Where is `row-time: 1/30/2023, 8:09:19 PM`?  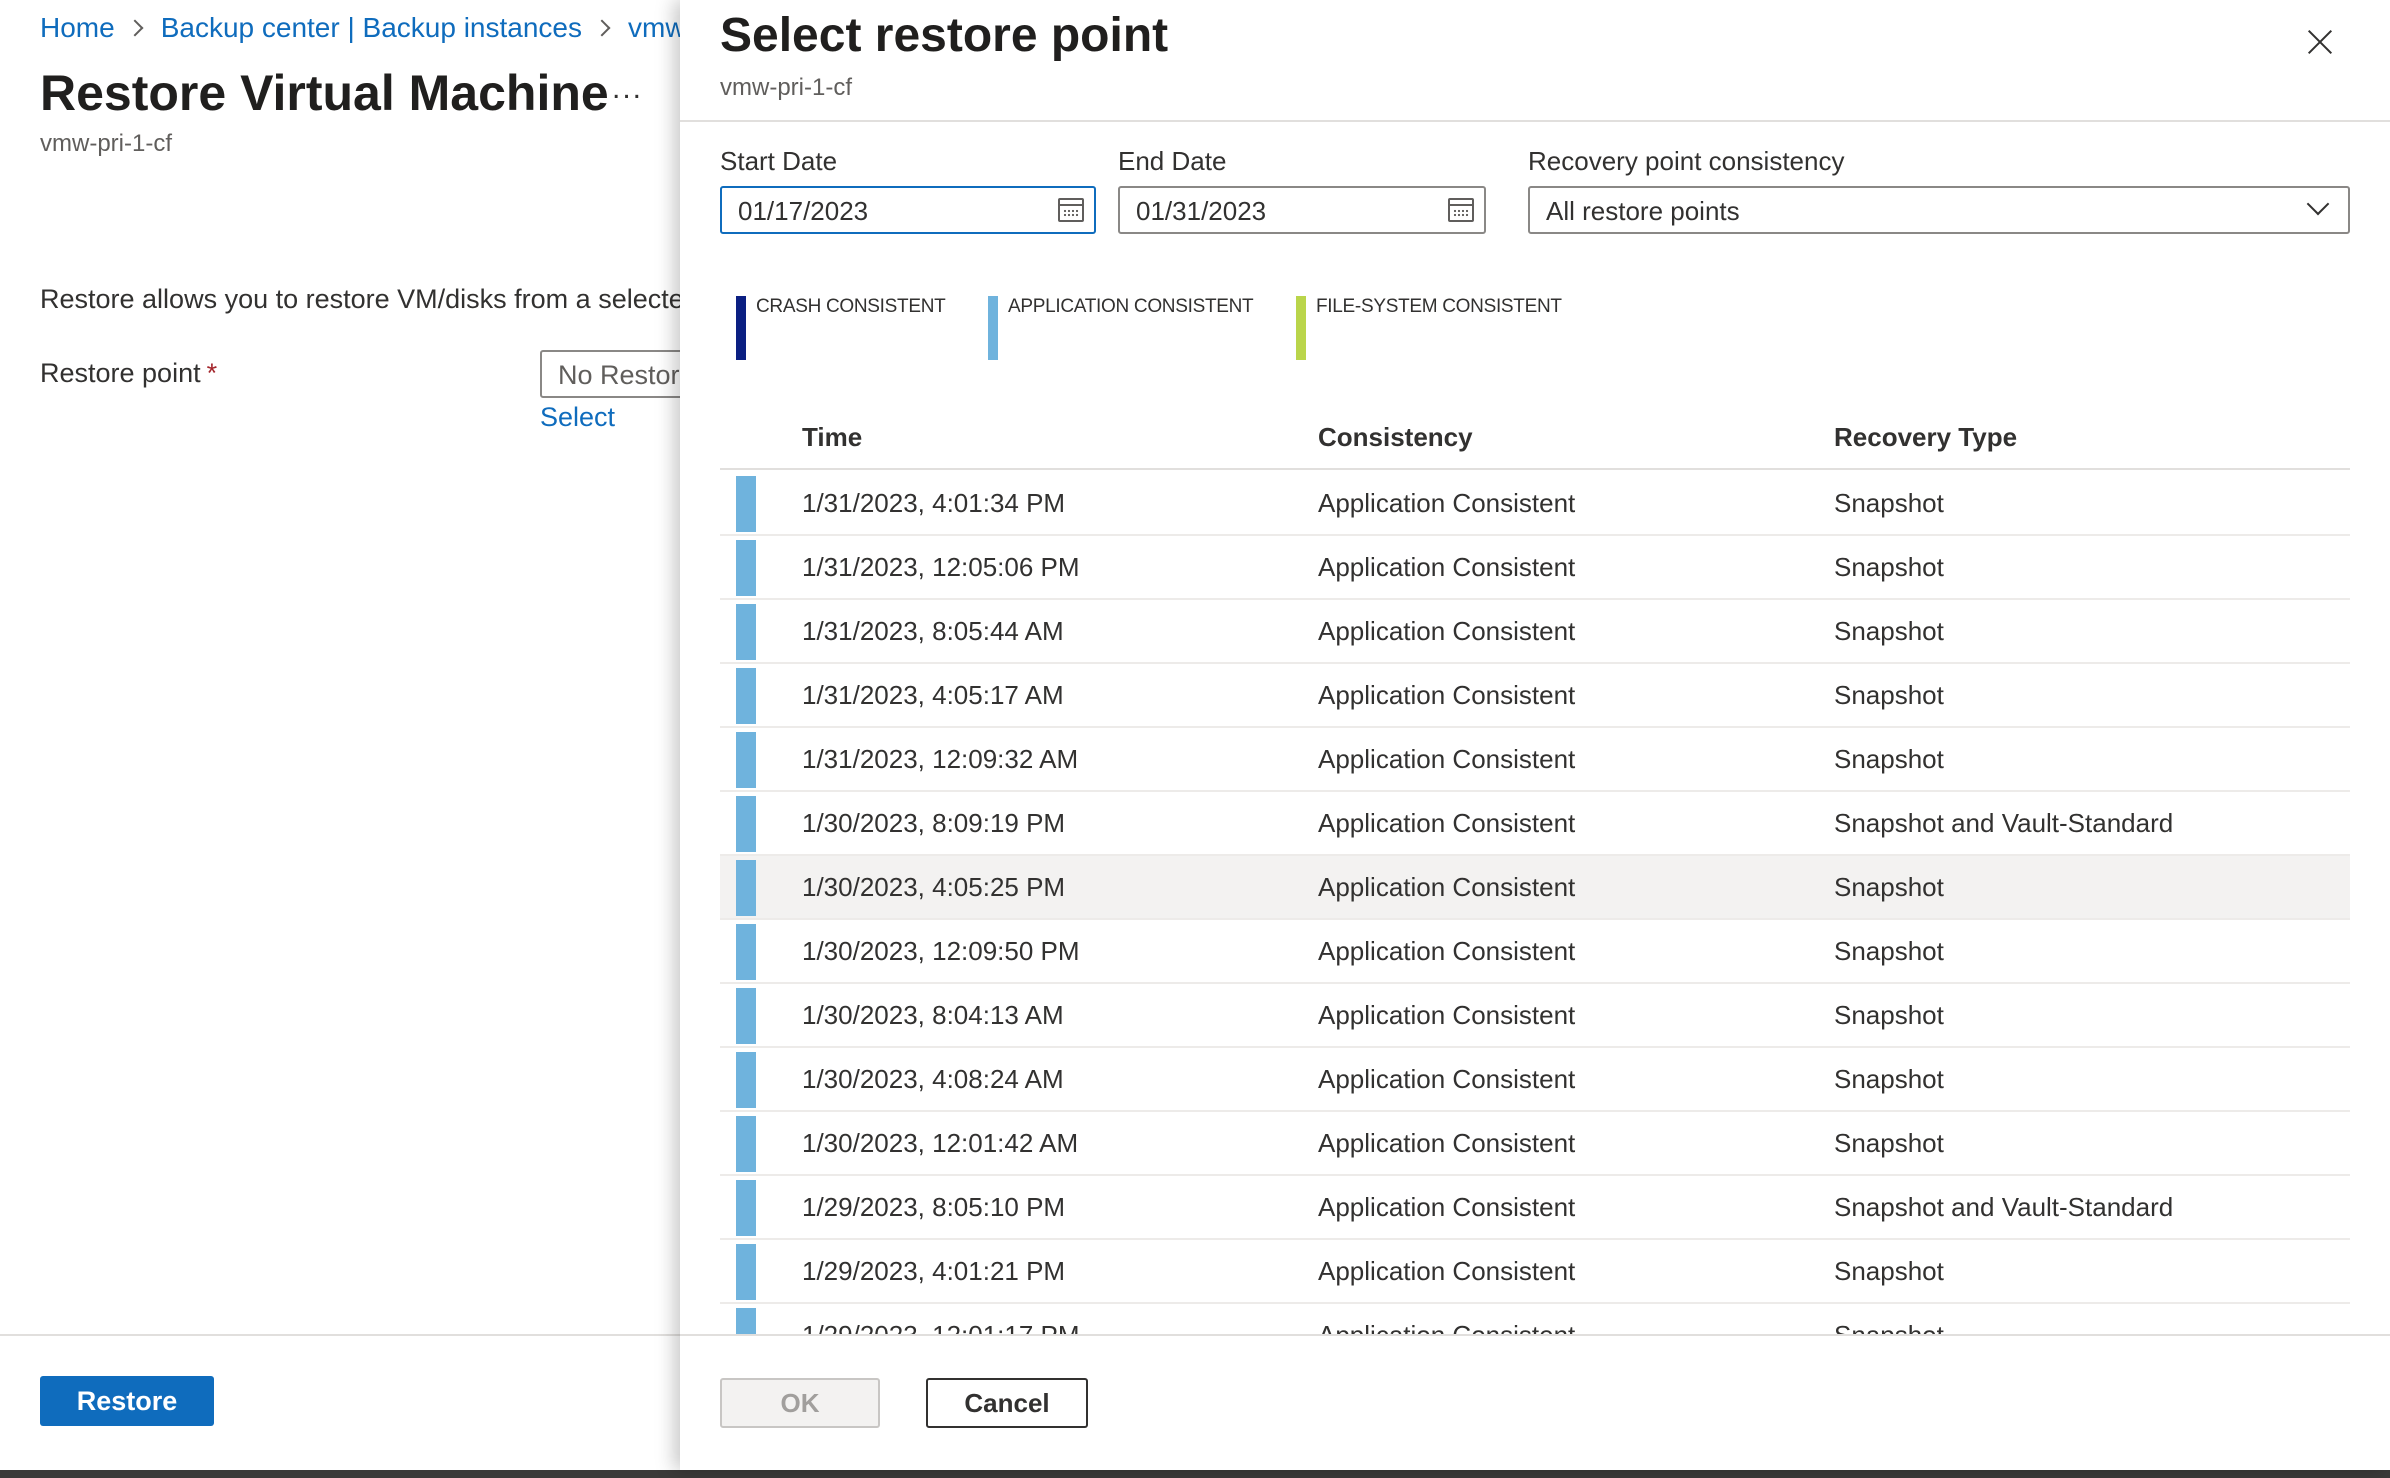 row-time: 1/30/2023, 8:09:19 PM is located at coordinates (934, 823).